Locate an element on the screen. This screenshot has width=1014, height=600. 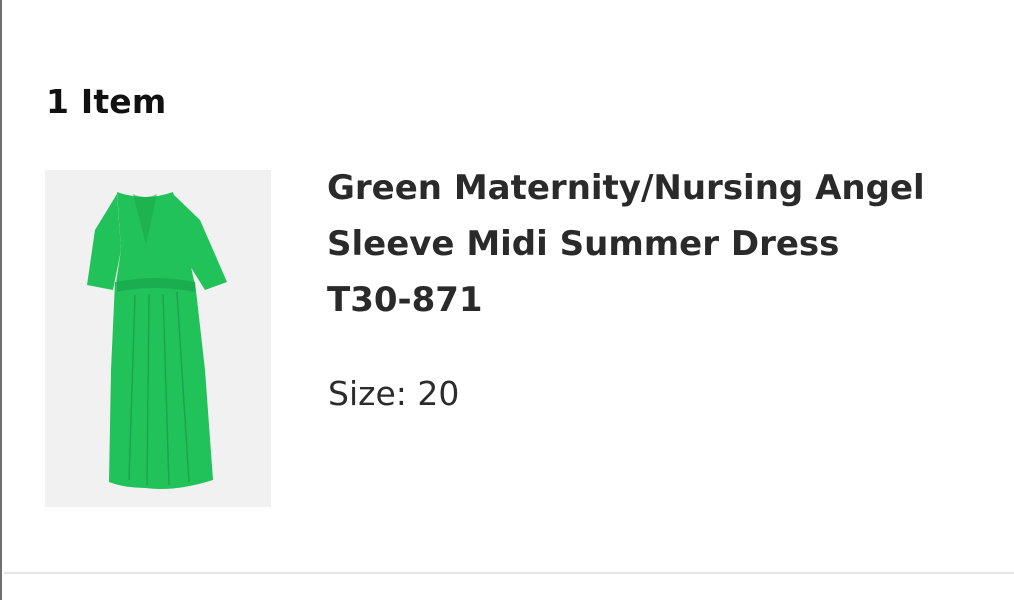
dress-shape is located at coordinates (157, 340).